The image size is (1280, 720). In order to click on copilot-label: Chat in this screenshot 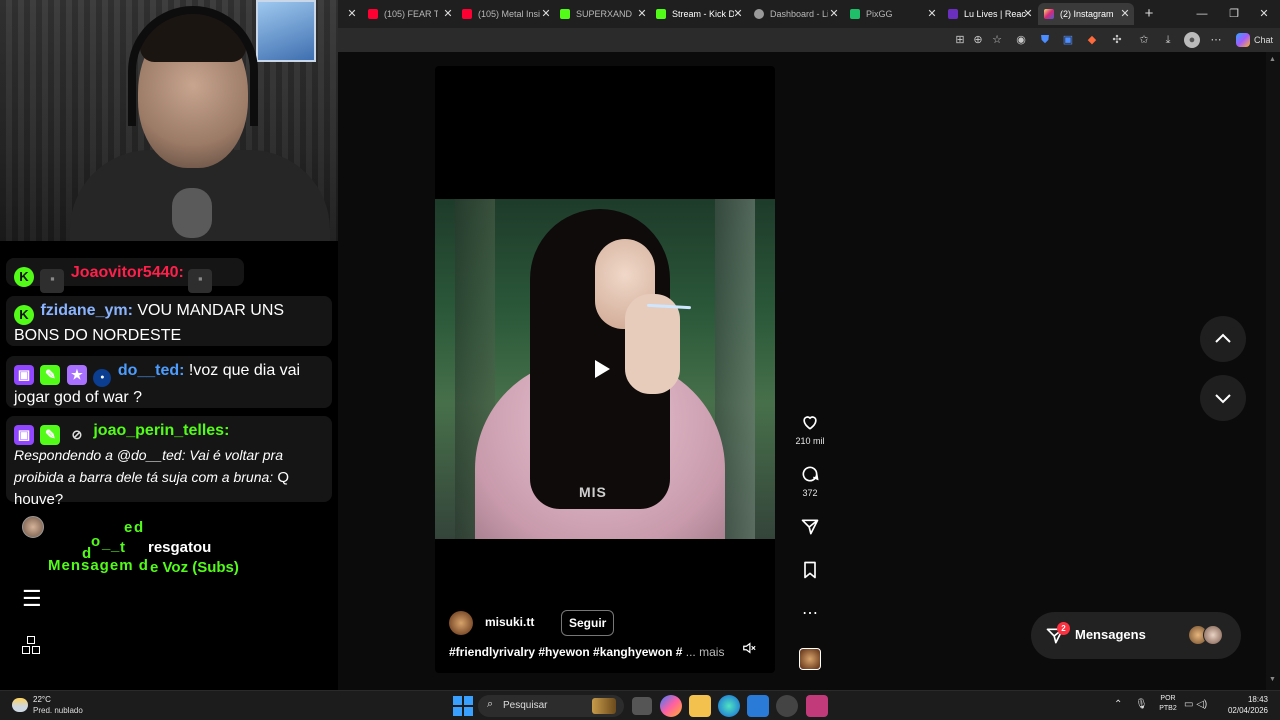, I will do `click(1264, 40)`.